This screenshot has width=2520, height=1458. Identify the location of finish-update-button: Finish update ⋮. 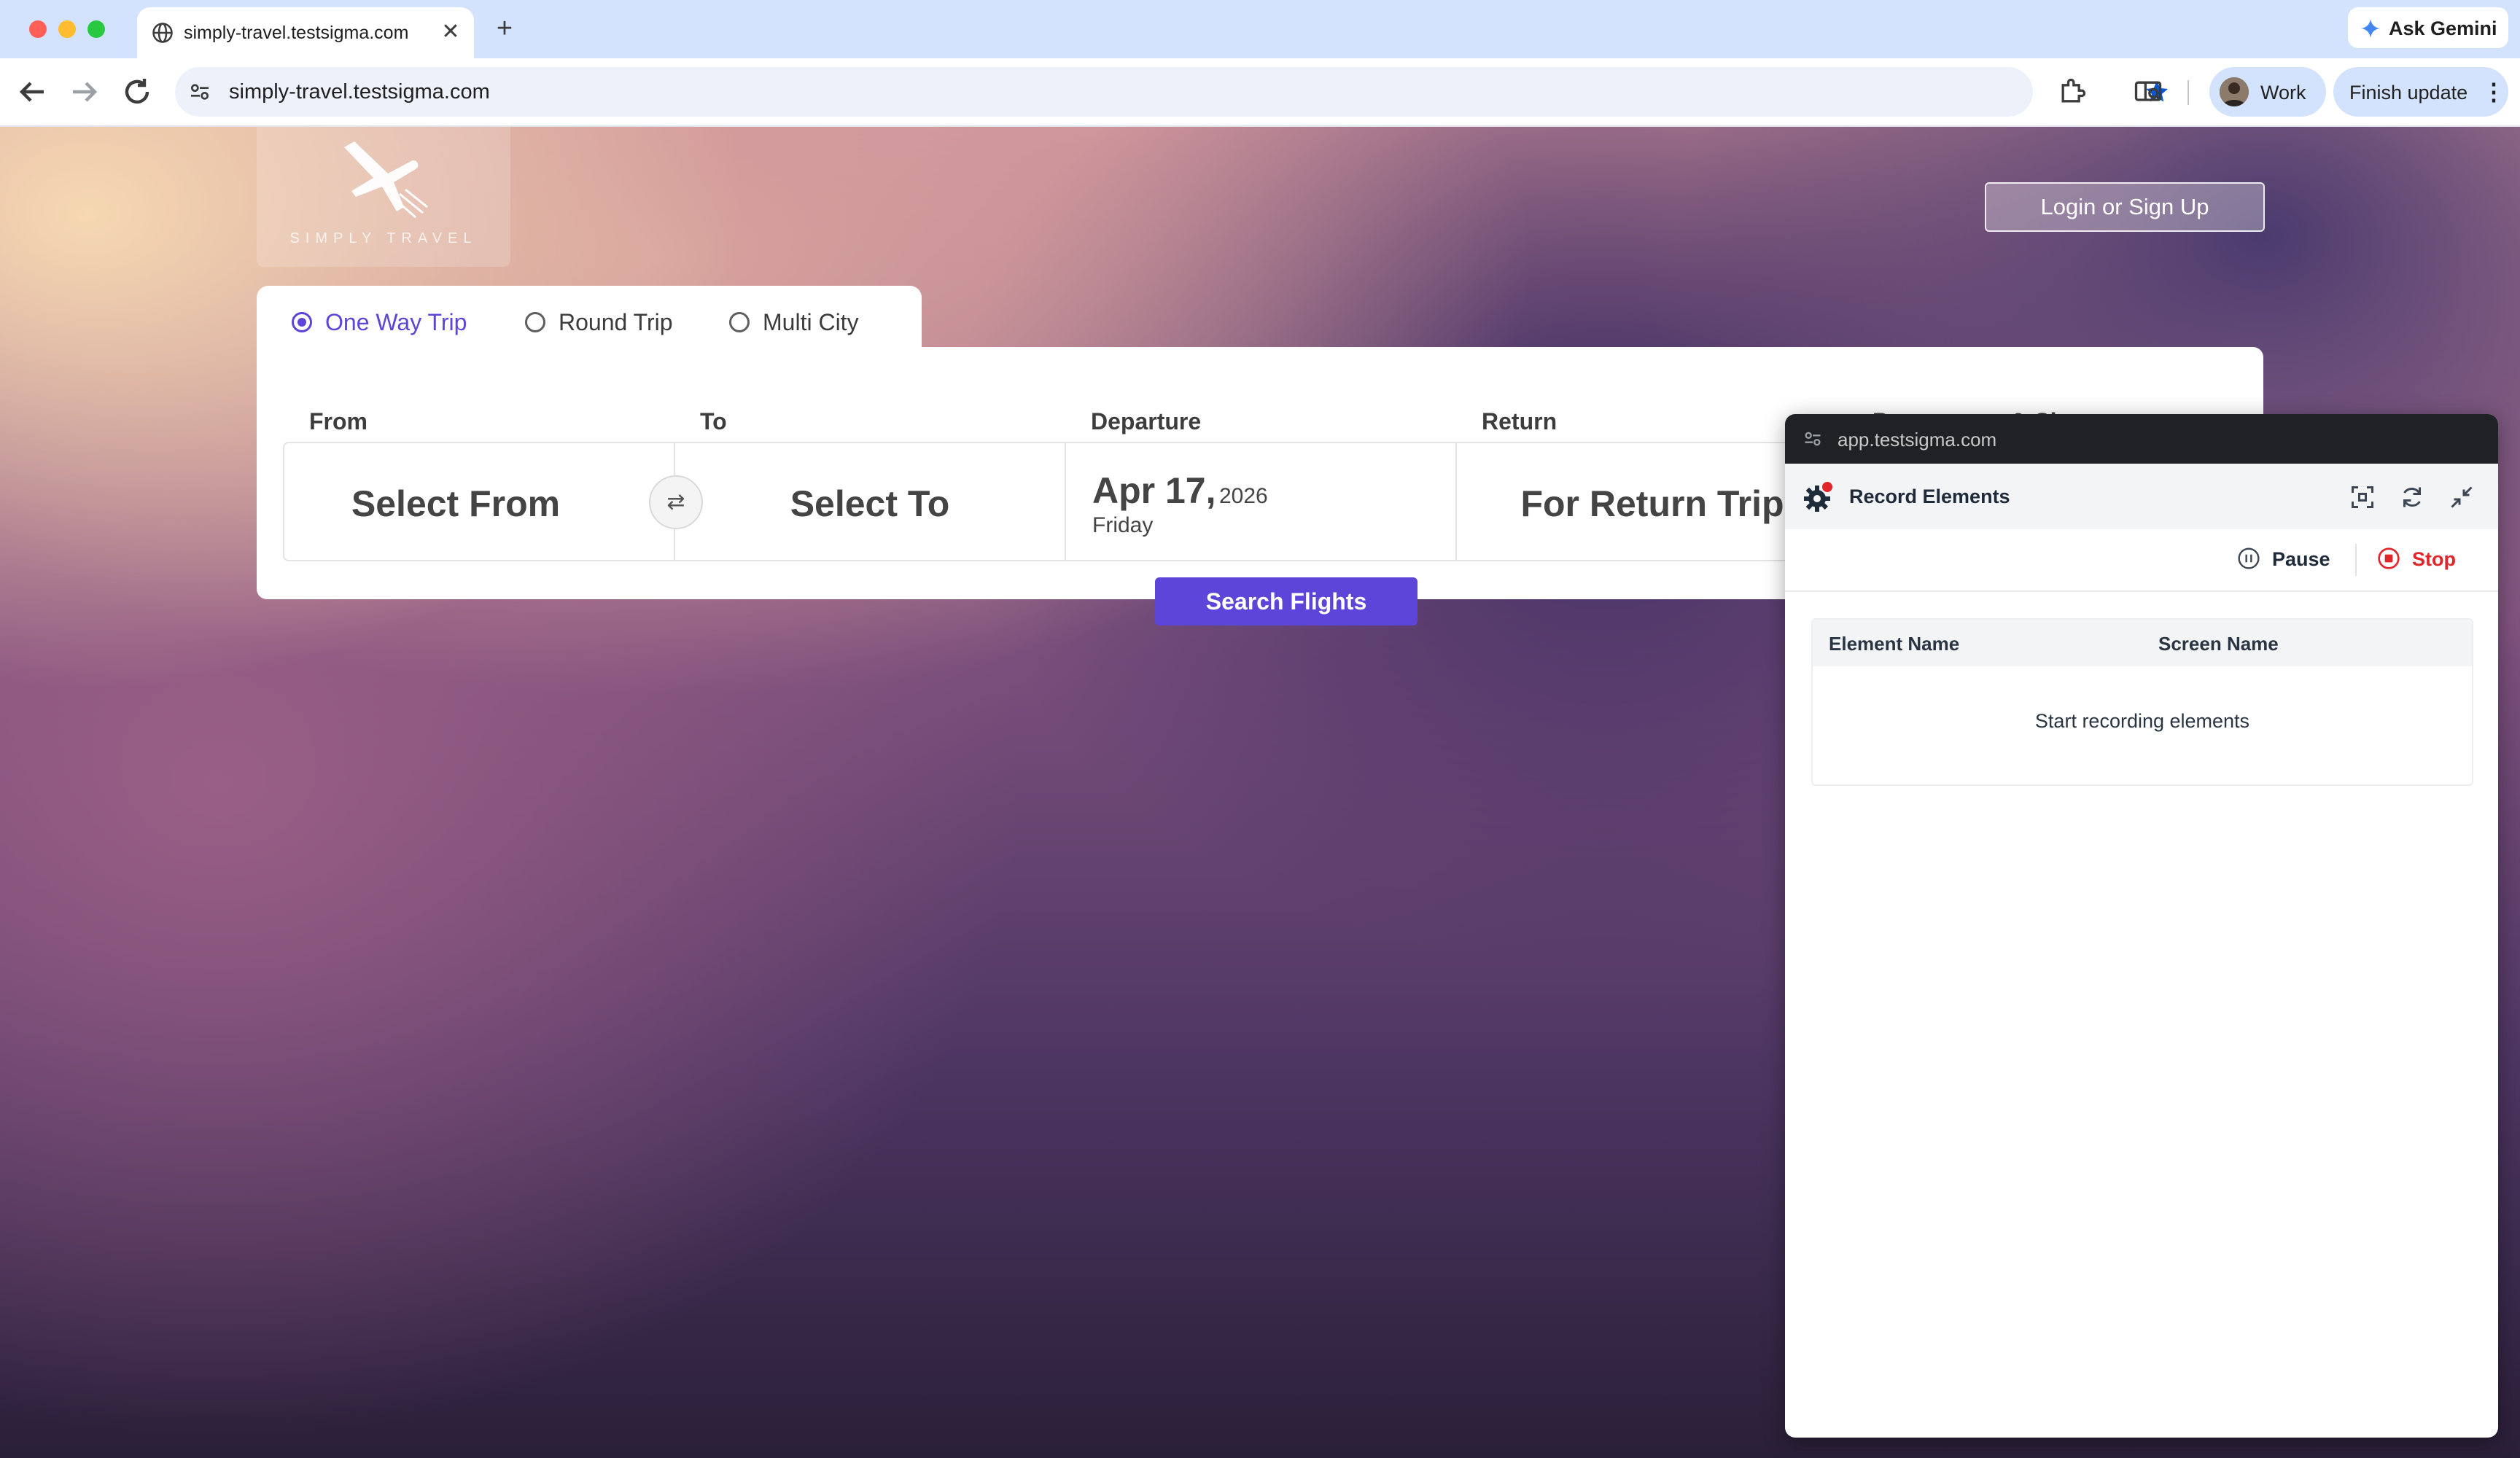
(2420, 92).